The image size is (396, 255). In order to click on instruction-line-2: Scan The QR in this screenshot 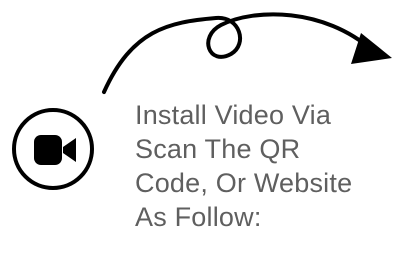, I will do `click(218, 149)`.